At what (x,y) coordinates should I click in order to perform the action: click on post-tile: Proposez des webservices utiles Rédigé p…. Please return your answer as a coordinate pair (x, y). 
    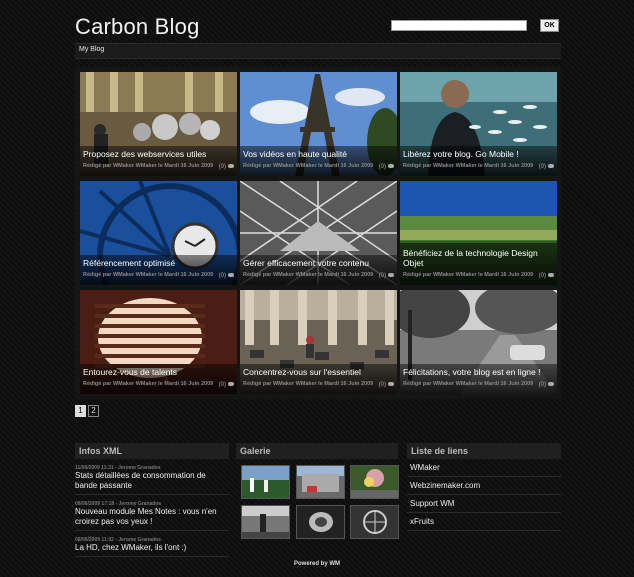
    Looking at the image, I should click on (158, 124).